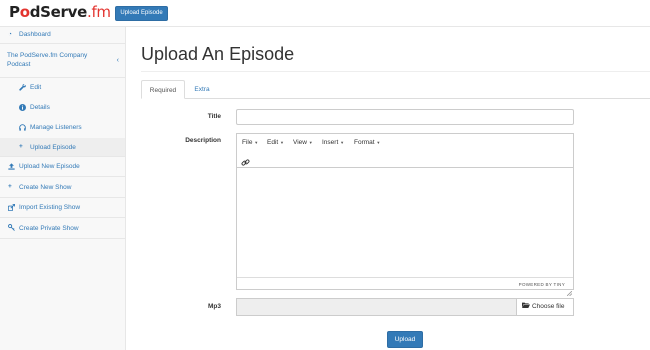 This screenshot has width=650, height=350. Describe the element at coordinates (395, 89) in the screenshot. I see `form-tabs: Required Extra` at that location.